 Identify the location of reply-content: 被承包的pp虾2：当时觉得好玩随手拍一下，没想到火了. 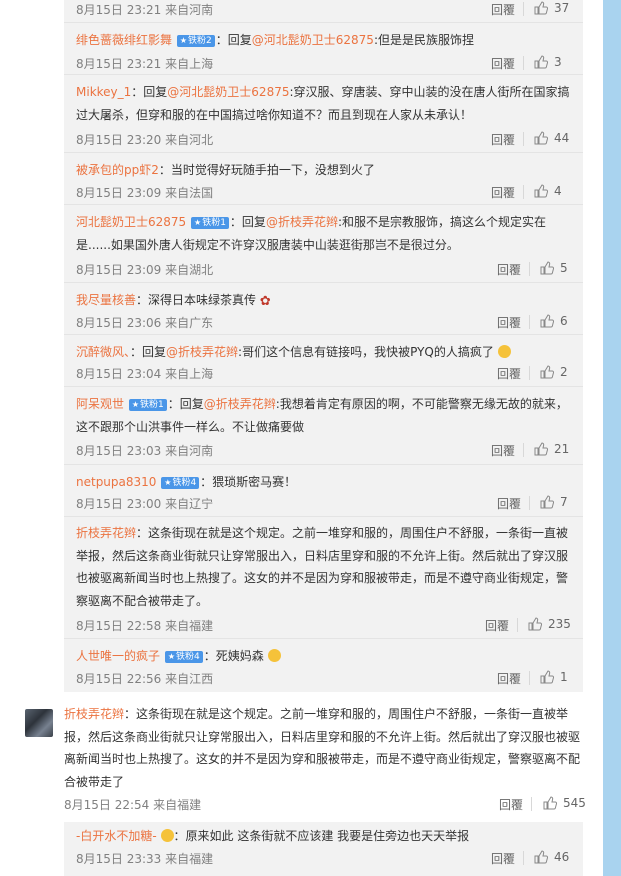
(323, 170).